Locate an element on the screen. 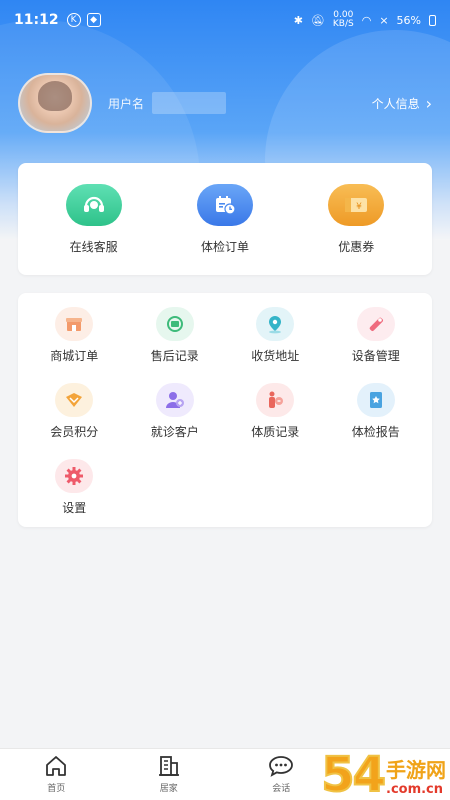  wifi-icon: ◠ is located at coordinates (366, 20).